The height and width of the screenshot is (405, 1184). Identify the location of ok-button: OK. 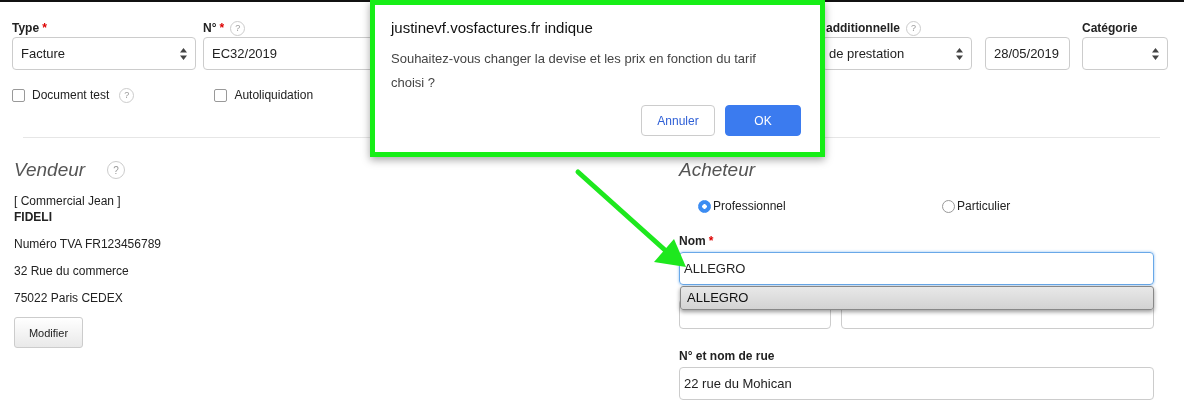
(763, 120).